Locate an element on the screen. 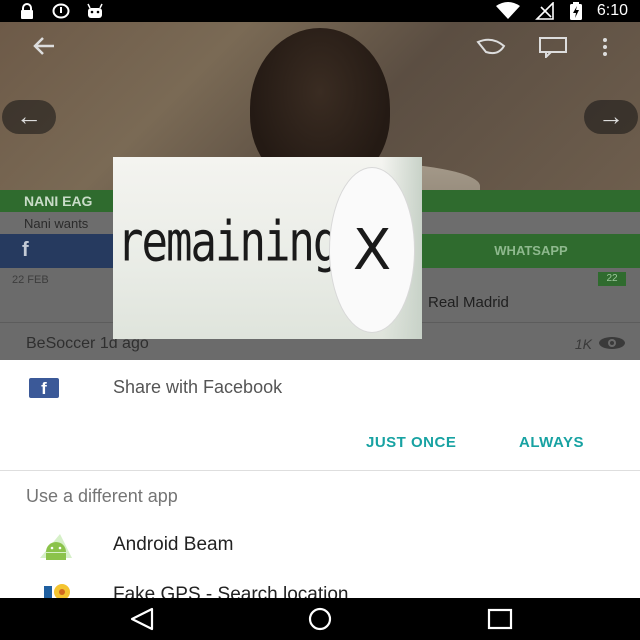 The image size is (640, 640). just-once-button: JUST ONCE is located at coordinates (411, 442).